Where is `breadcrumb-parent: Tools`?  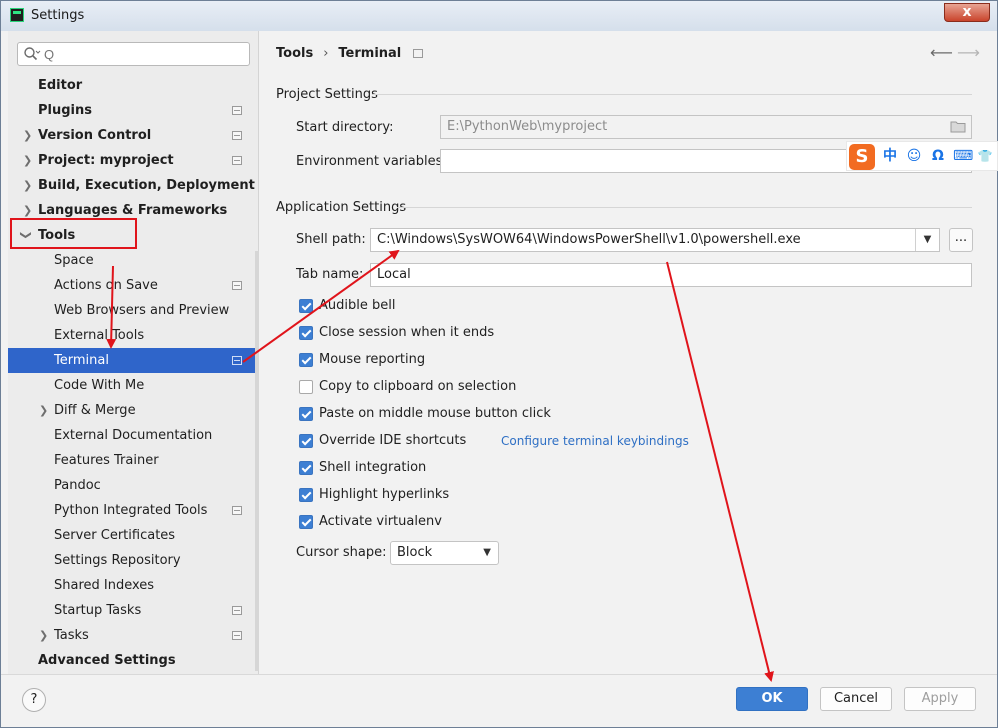
breadcrumb-parent: Tools is located at coordinates (294, 53).